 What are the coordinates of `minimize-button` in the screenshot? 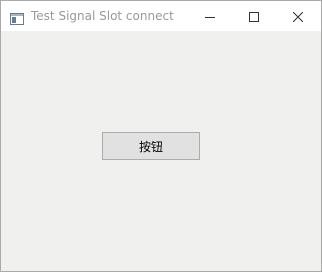 It's located at (210, 16).